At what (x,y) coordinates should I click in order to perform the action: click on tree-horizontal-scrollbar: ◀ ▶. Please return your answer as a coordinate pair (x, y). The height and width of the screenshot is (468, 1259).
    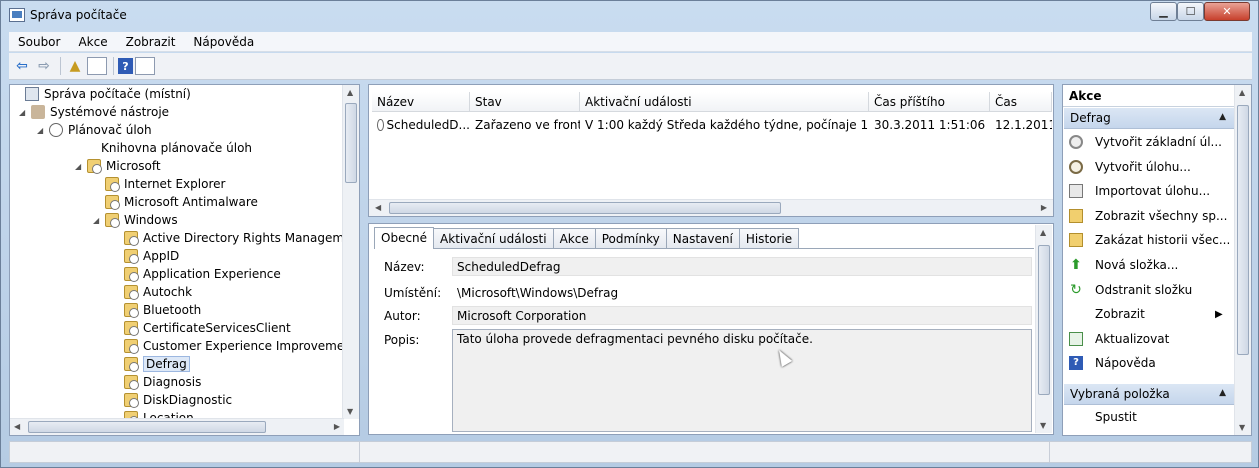
    Looking at the image, I should click on (177, 426).